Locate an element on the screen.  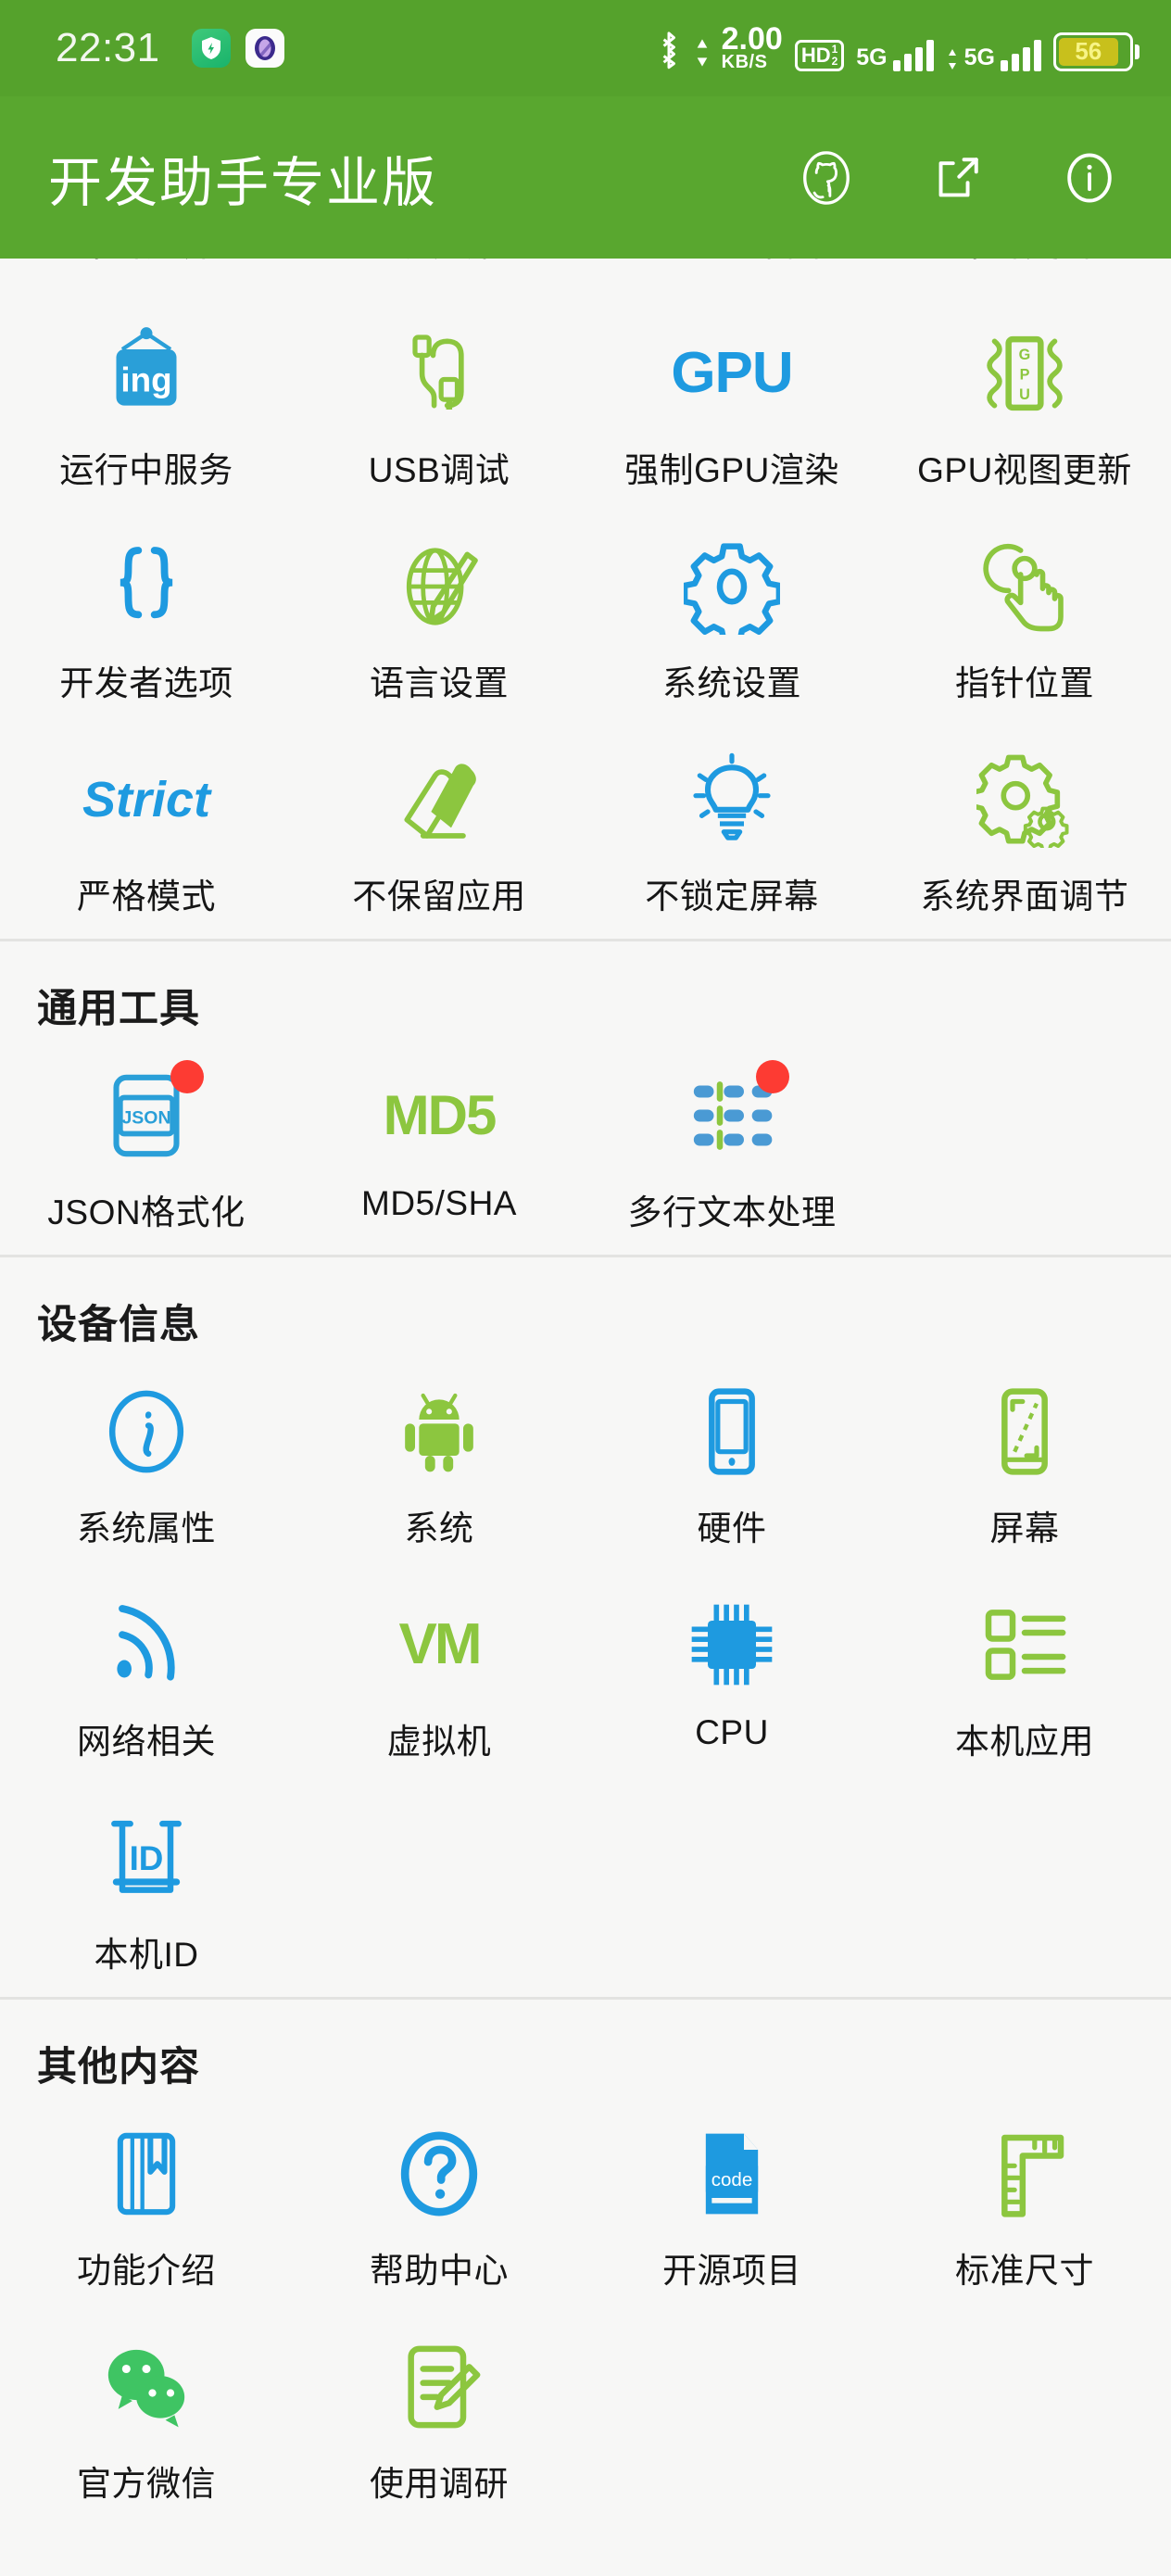
json-file-icon: JSON is located at coordinates (151, 1114).